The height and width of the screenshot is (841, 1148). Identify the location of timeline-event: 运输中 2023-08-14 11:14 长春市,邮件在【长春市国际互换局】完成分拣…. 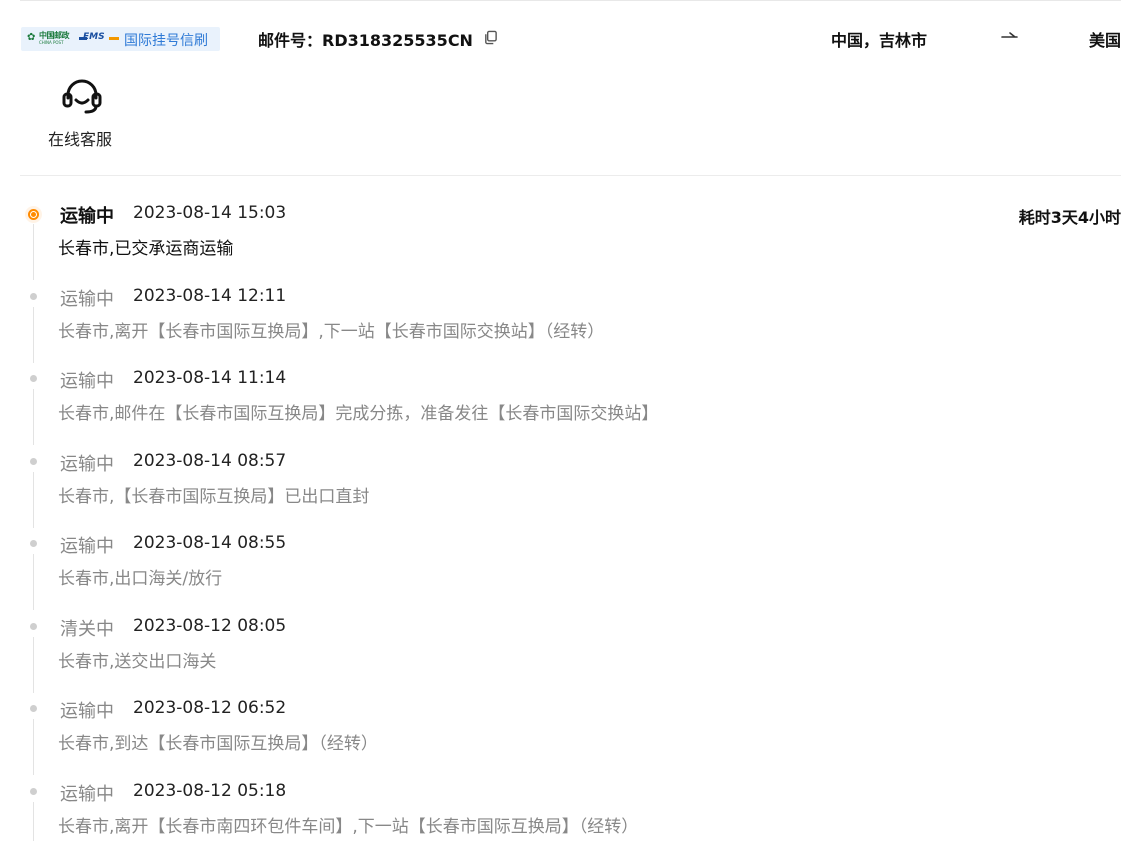
(570, 406).